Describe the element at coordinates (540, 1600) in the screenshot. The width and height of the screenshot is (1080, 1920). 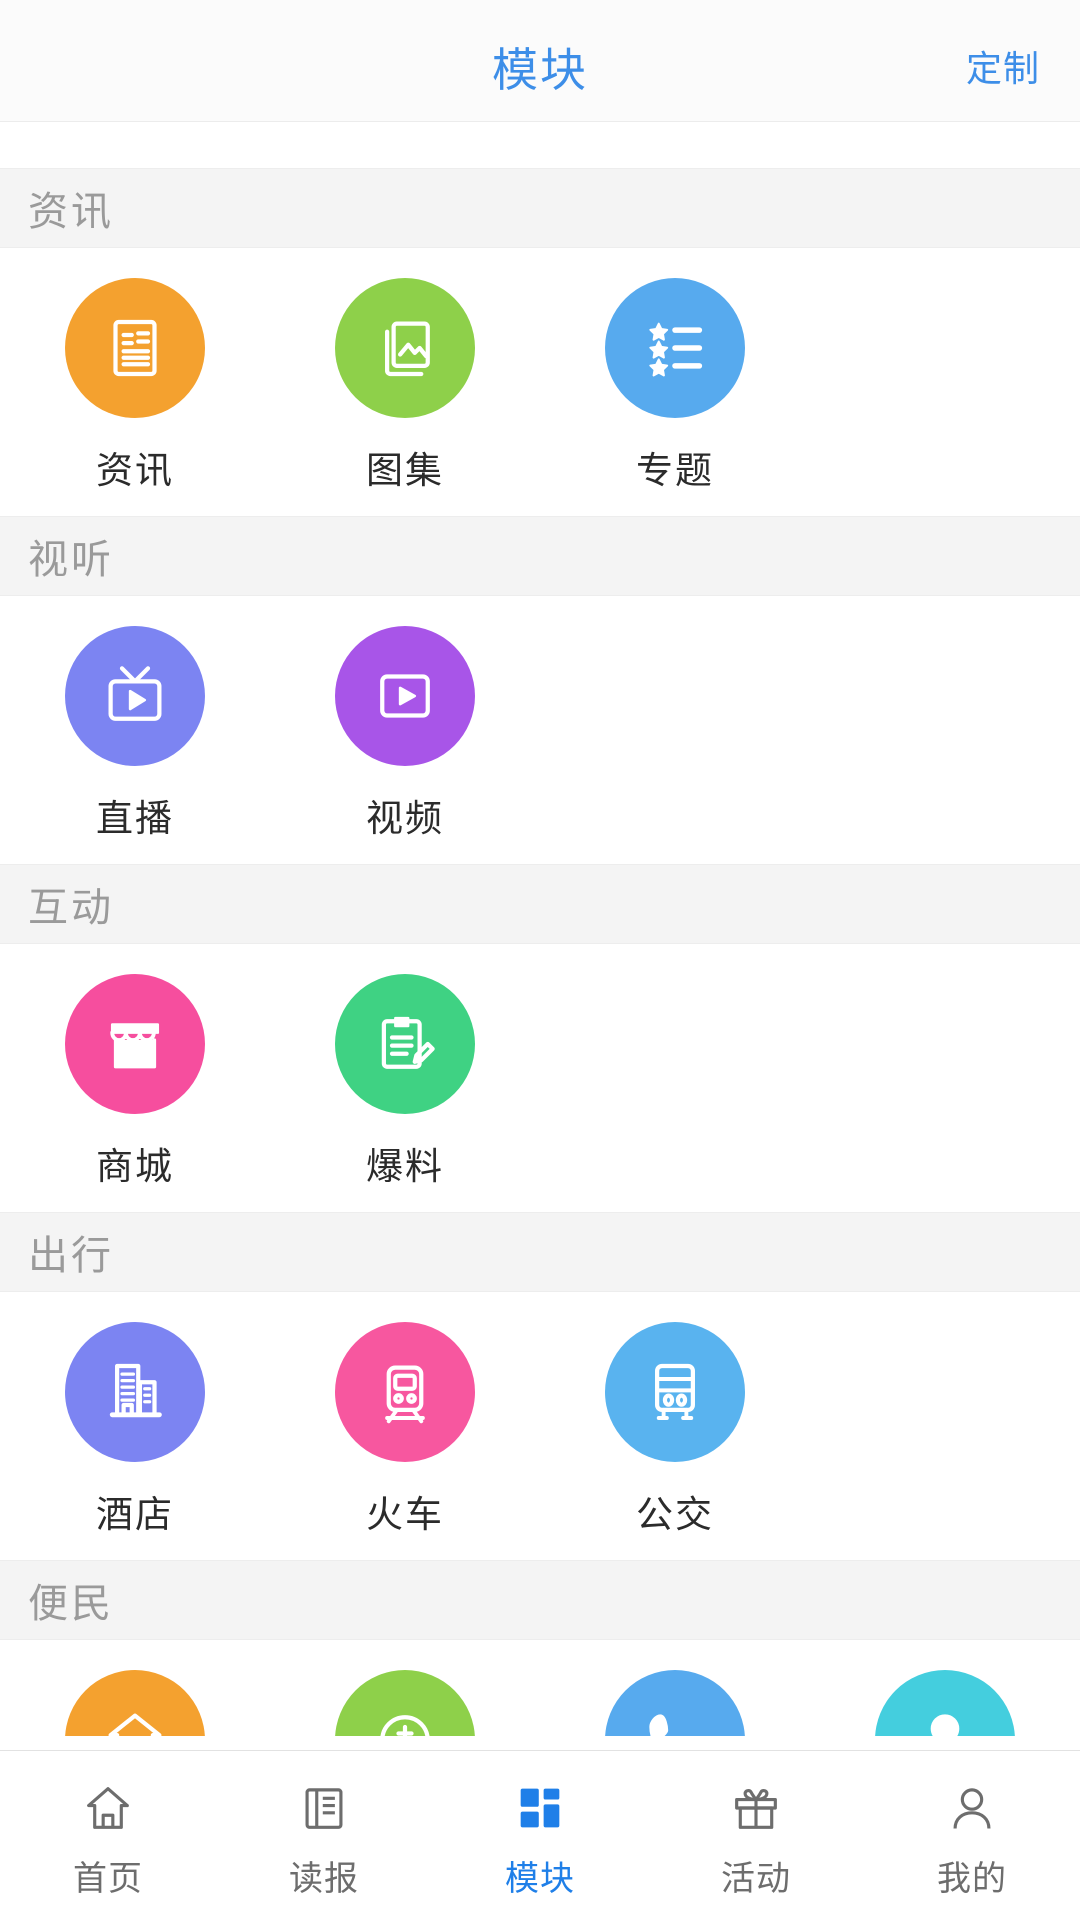
I see `section-header-便民: 便民` at that location.